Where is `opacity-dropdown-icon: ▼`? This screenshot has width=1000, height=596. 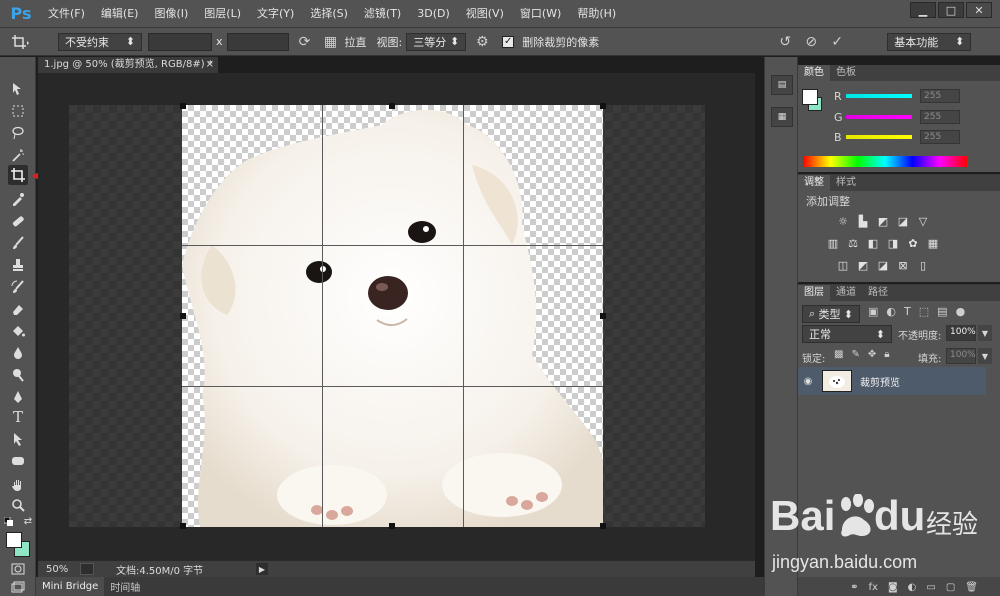 opacity-dropdown-icon: ▼ is located at coordinates (985, 333).